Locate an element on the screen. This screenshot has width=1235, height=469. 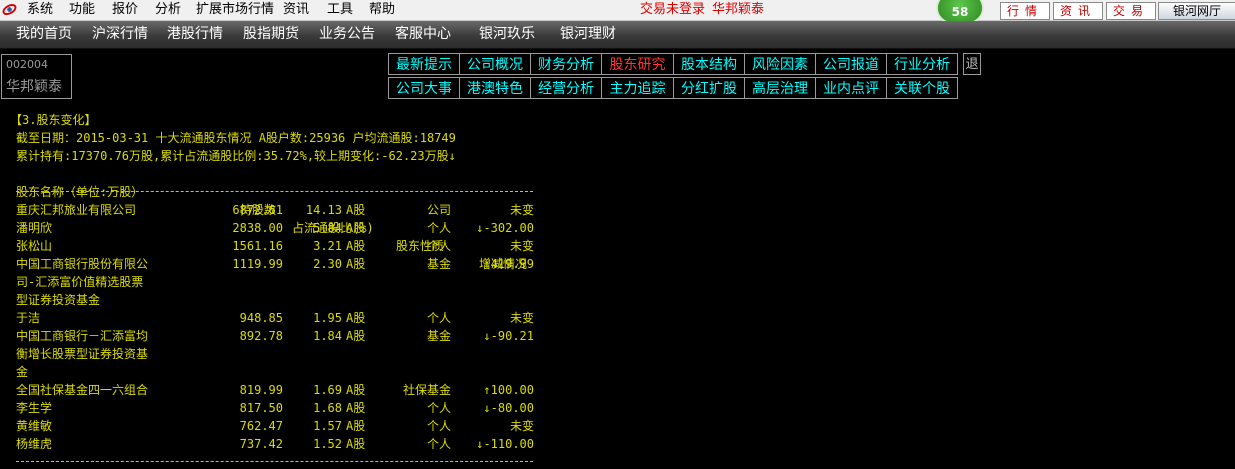
holding-change: ↓-302.00 is located at coordinates (505, 228).